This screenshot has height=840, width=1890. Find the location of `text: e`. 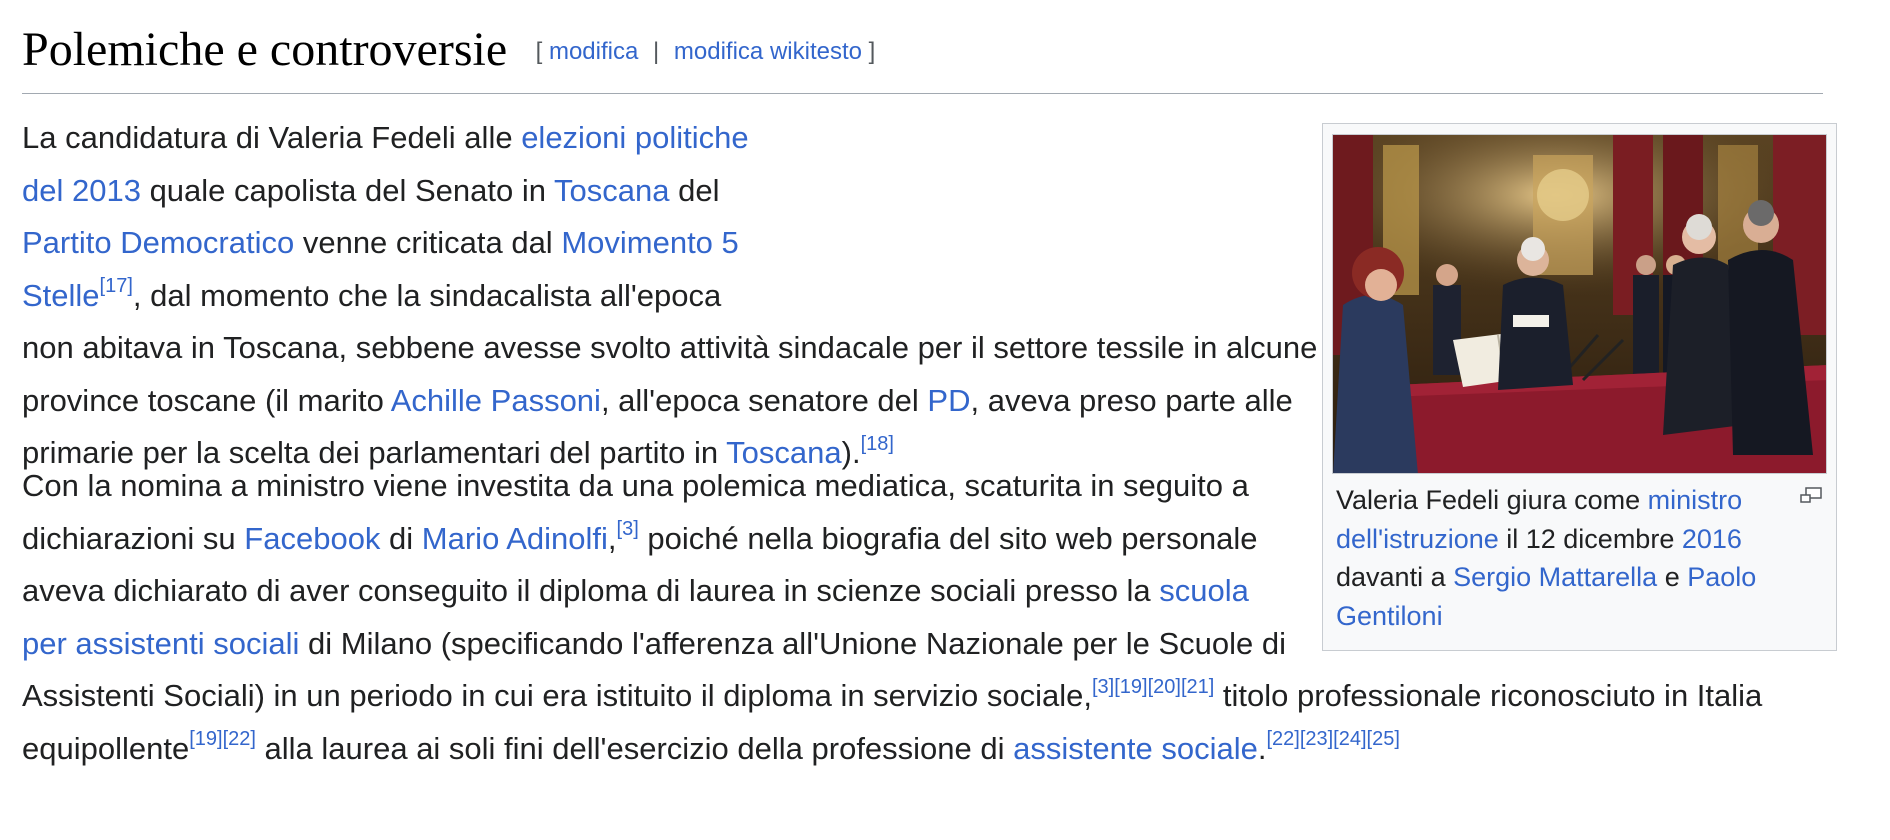

text: e is located at coordinates (1672, 577).